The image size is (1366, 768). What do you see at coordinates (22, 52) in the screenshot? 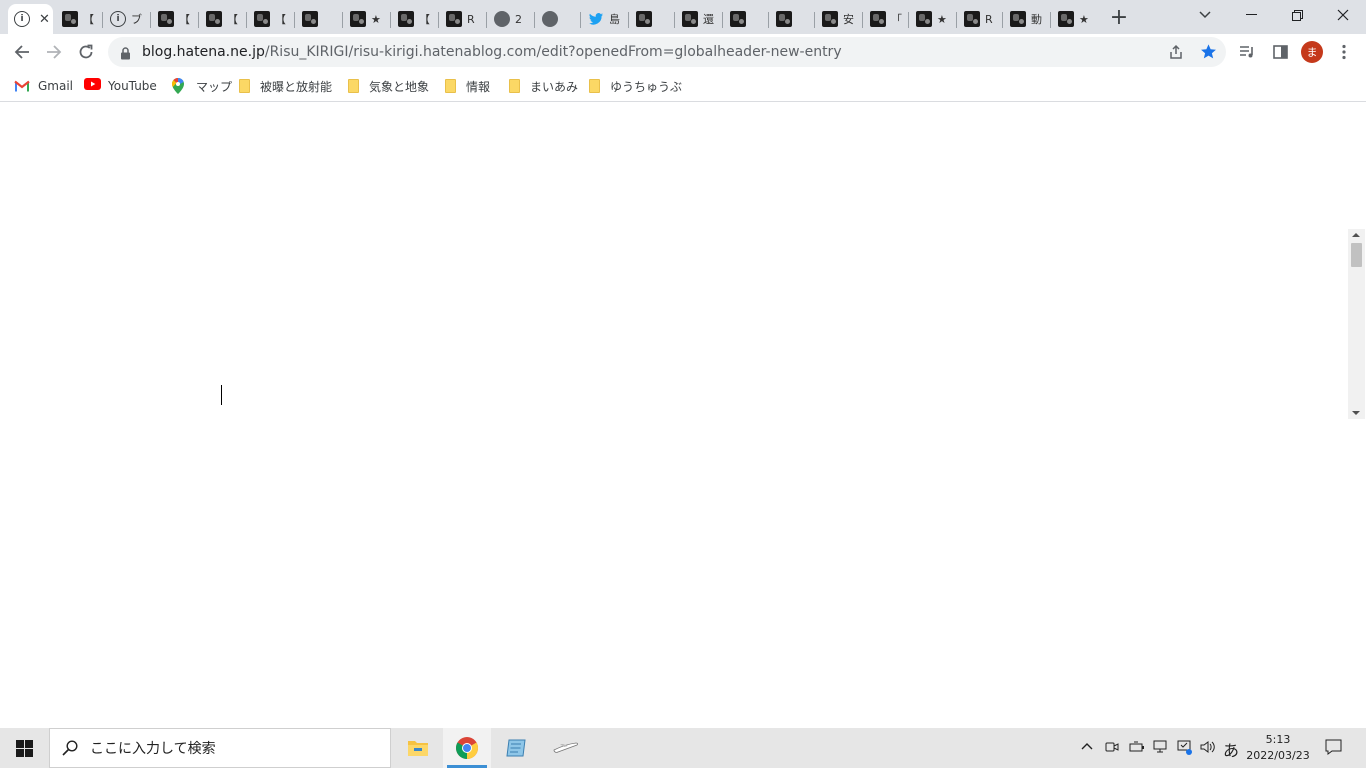
I see `back-button` at bounding box center [22, 52].